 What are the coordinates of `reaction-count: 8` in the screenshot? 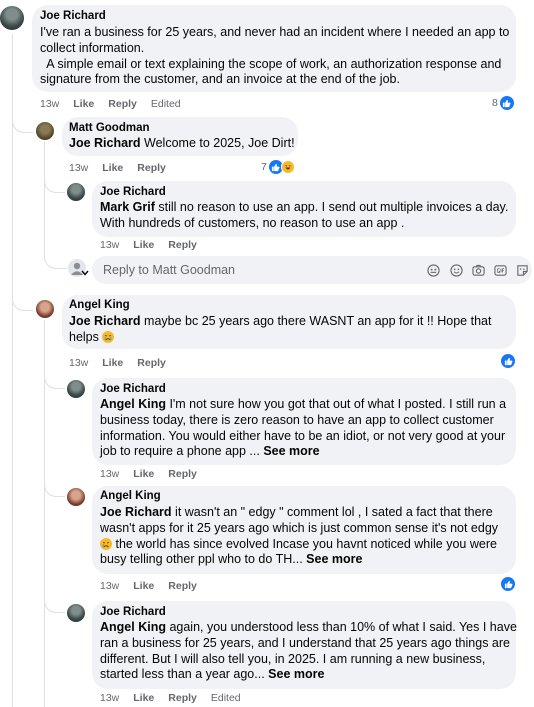 It's located at (503, 103).